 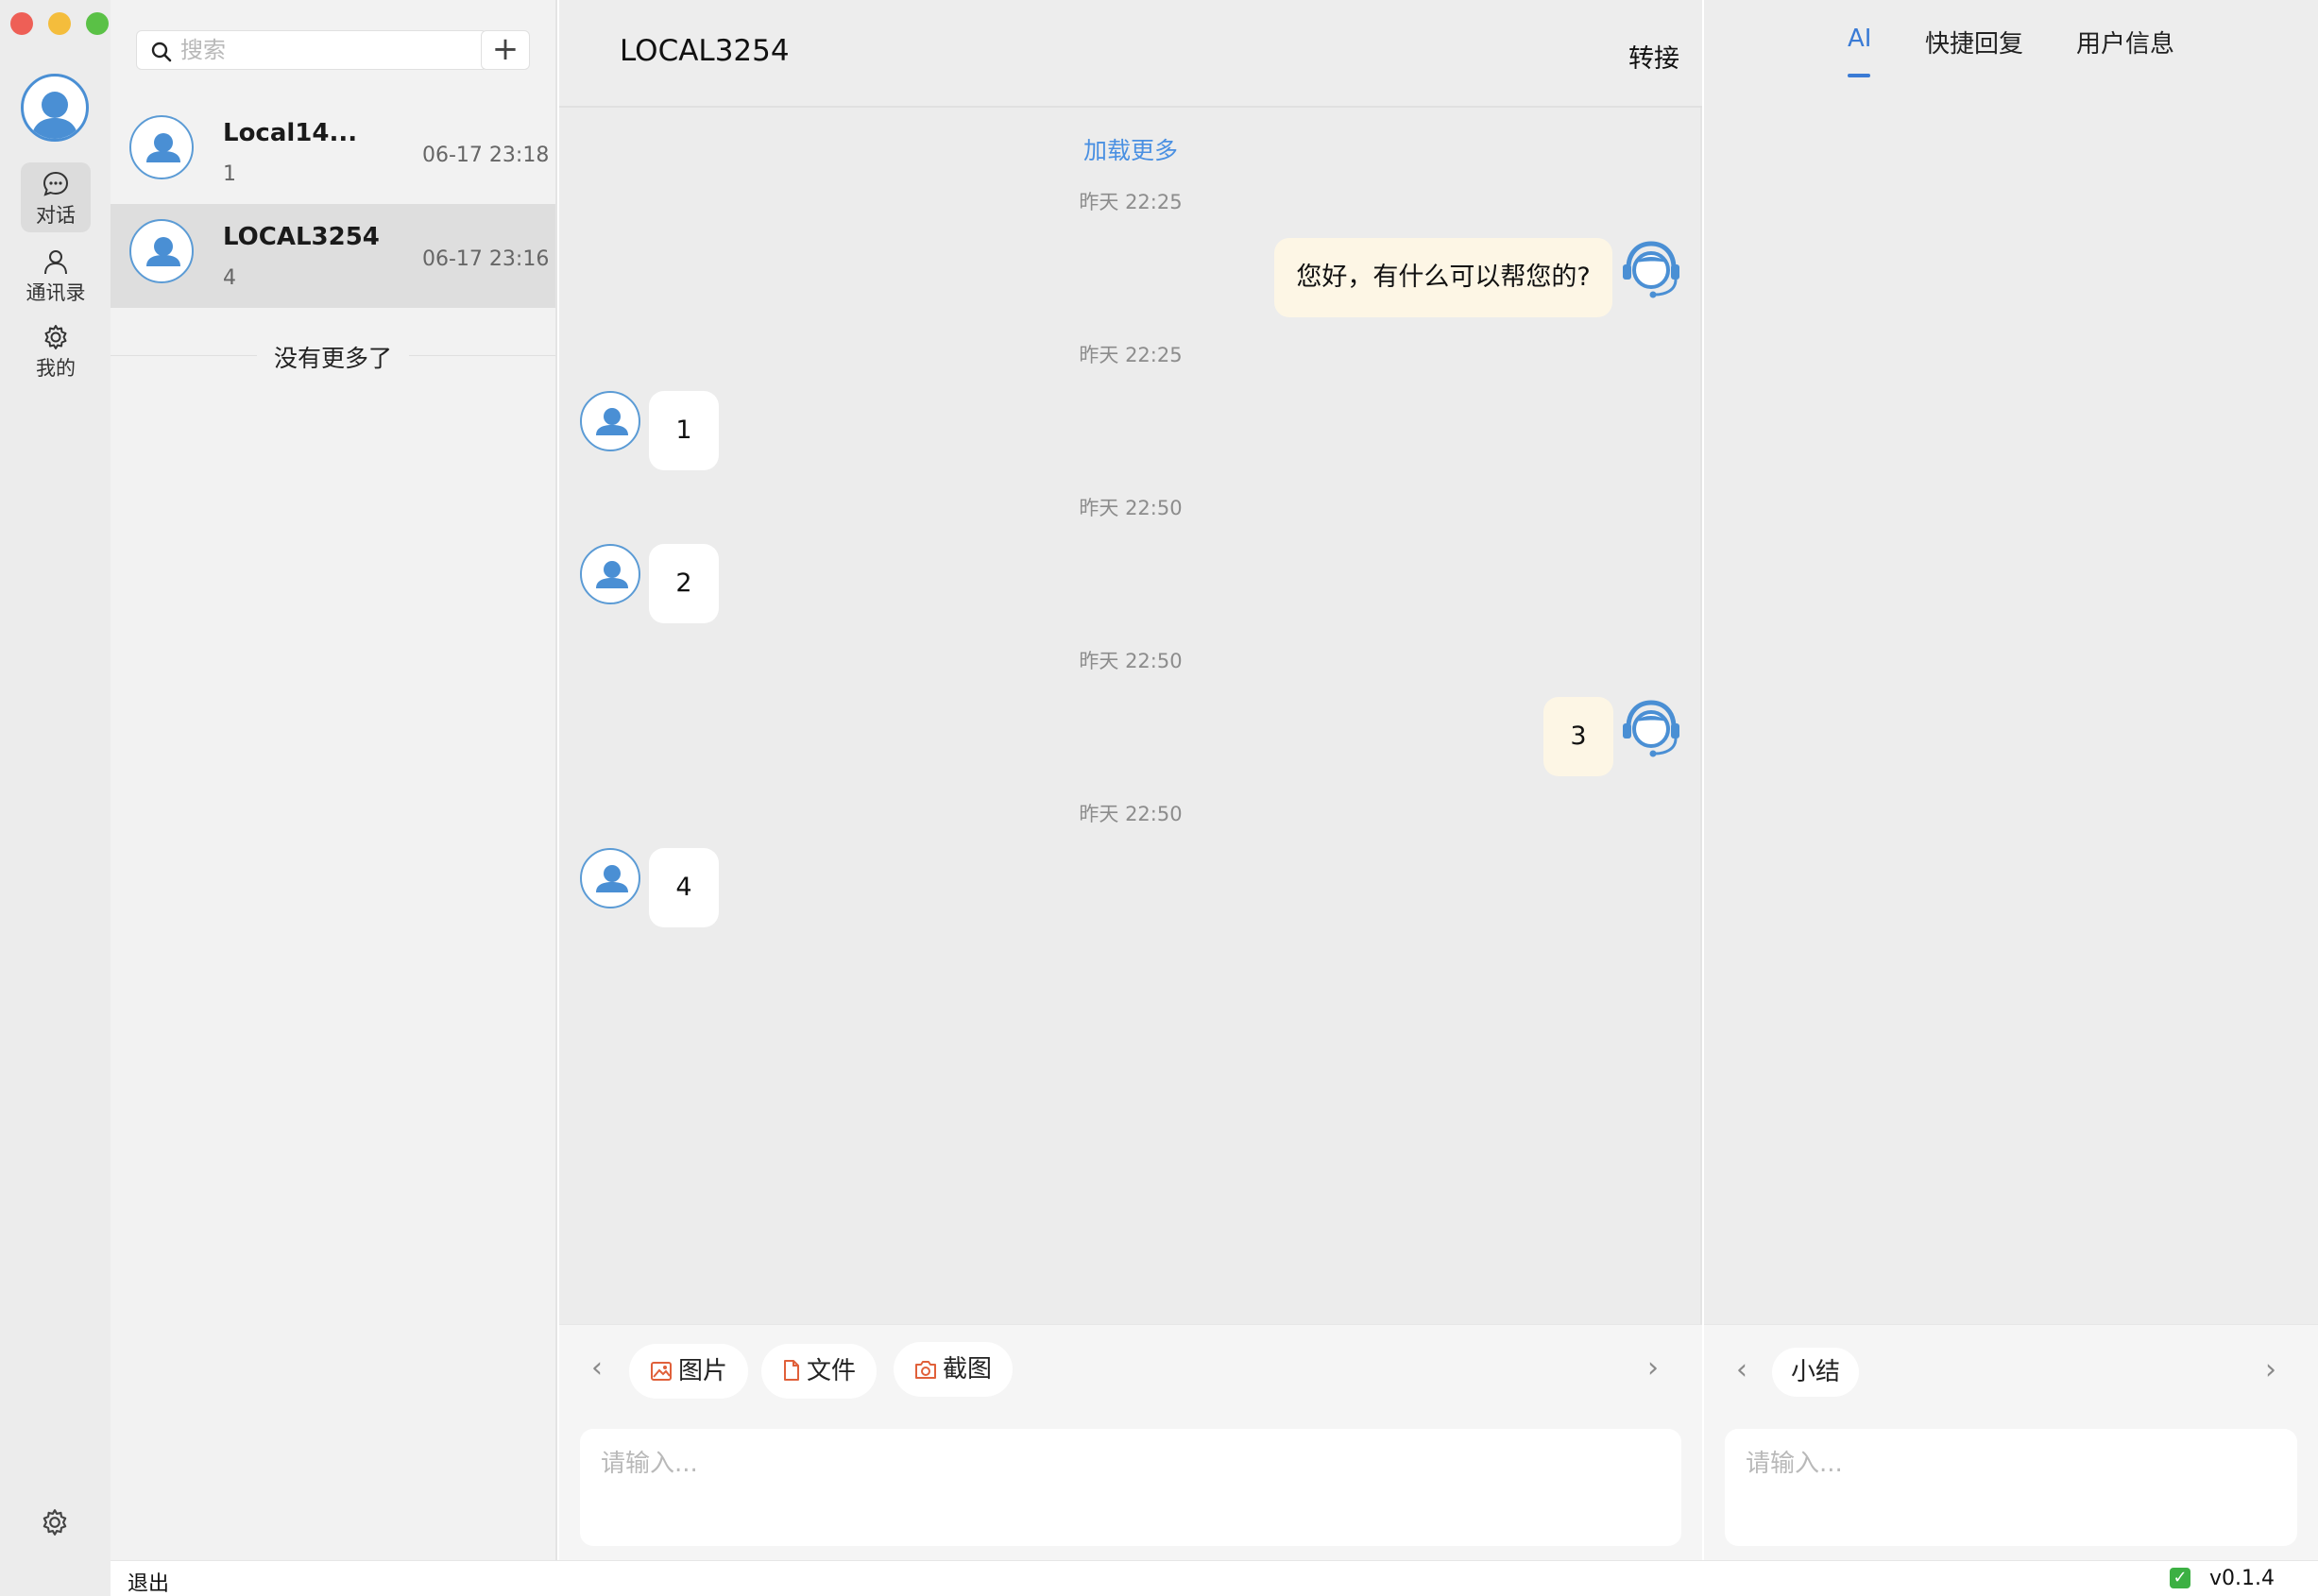 I want to click on search-icon, so click(x=161, y=52).